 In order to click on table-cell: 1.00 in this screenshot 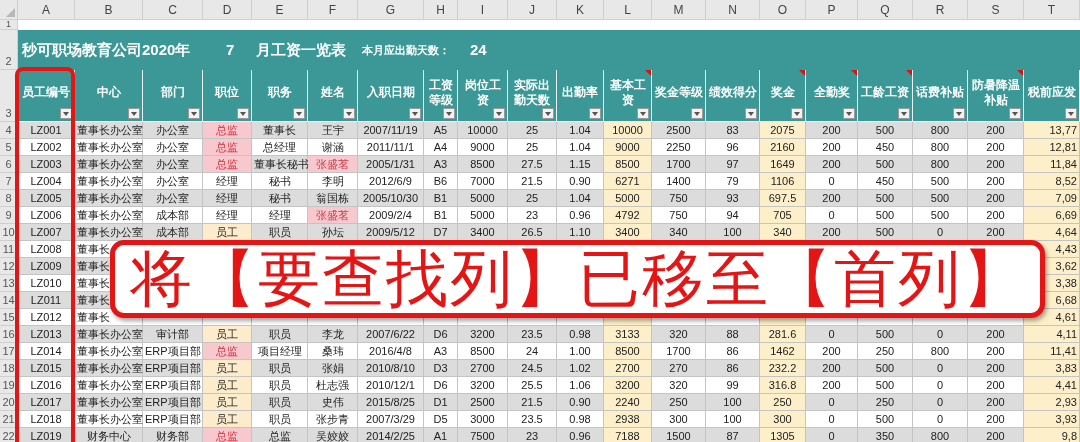, I will do `click(580, 351)`.